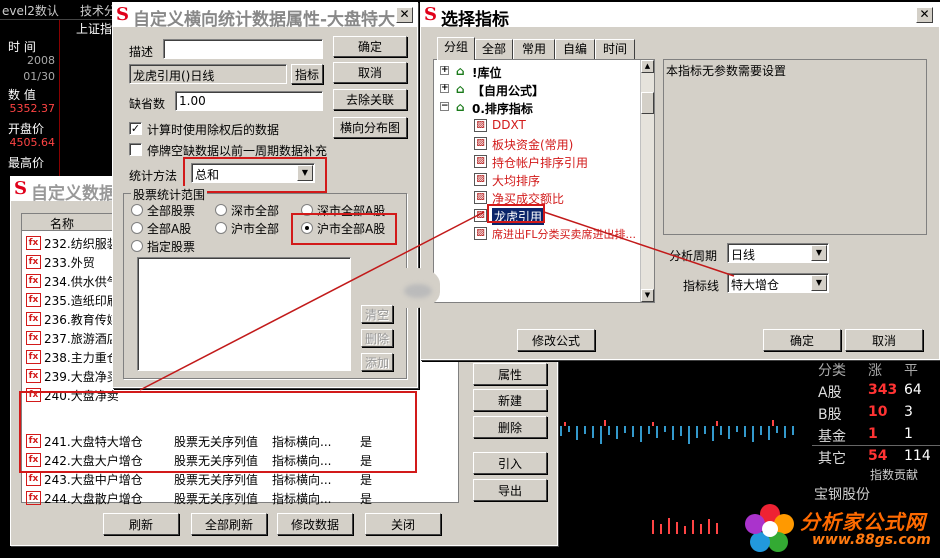 The image size is (940, 558). I want to click on specified-stocks-list, so click(244, 314).